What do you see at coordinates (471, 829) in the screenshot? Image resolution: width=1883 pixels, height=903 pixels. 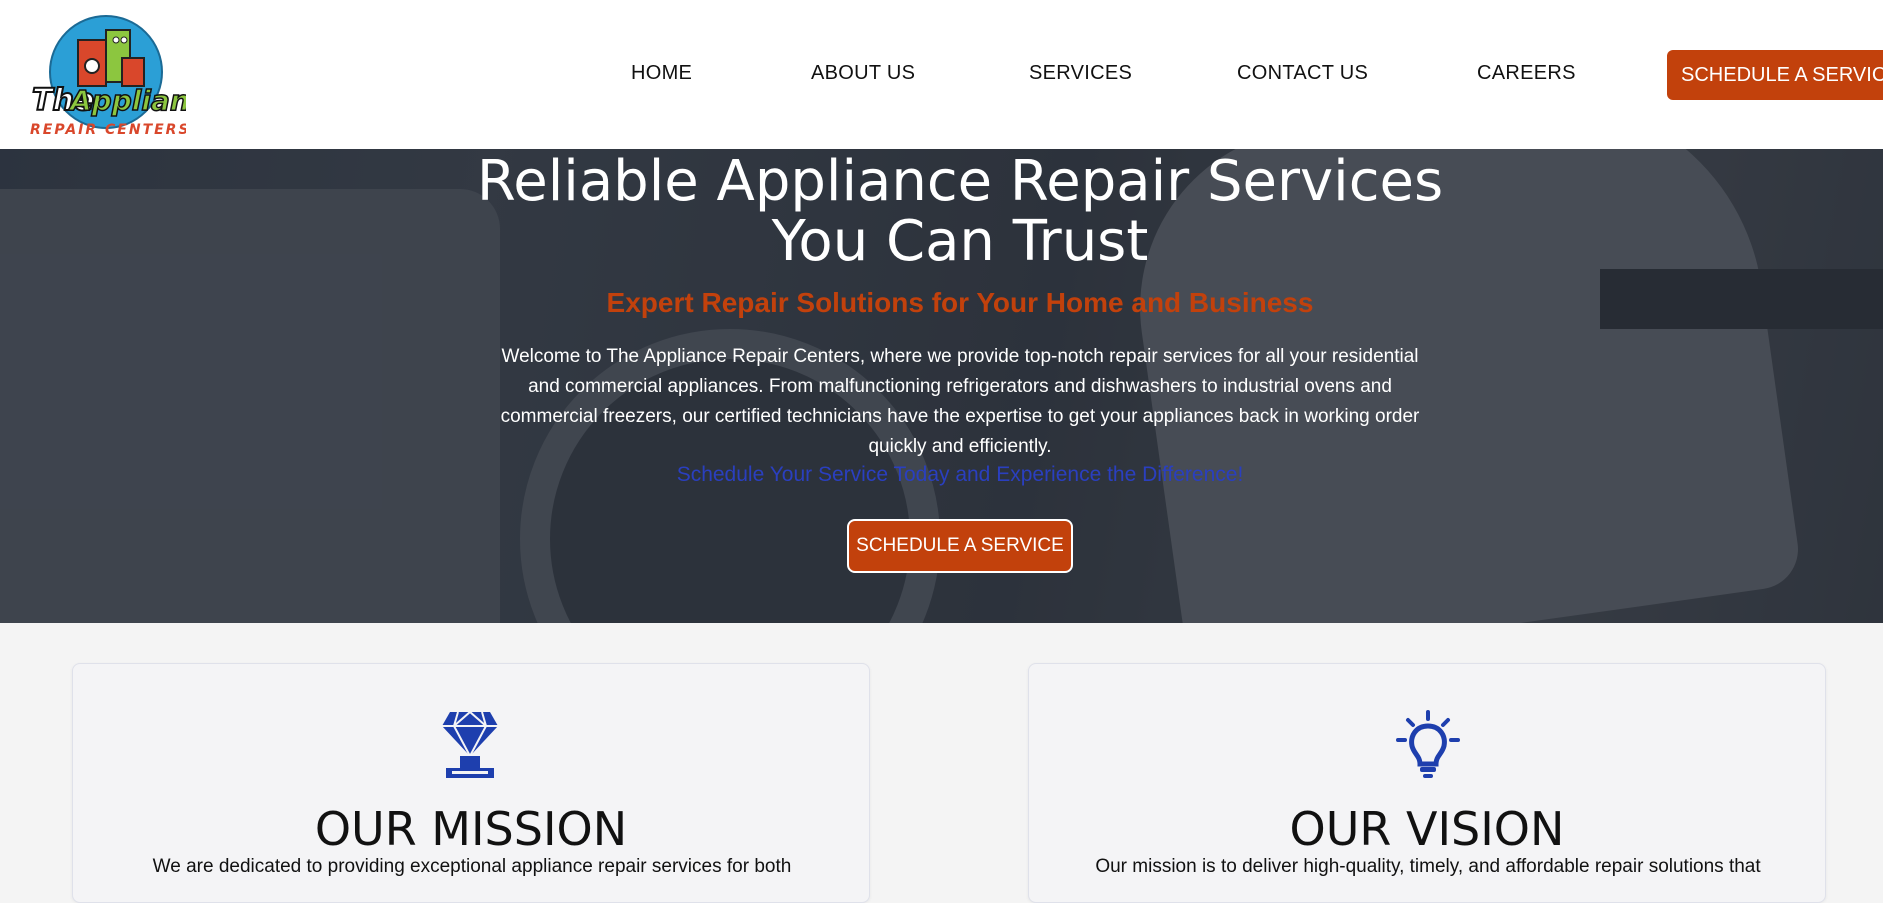 I see `mission-title: OUR MISSION` at bounding box center [471, 829].